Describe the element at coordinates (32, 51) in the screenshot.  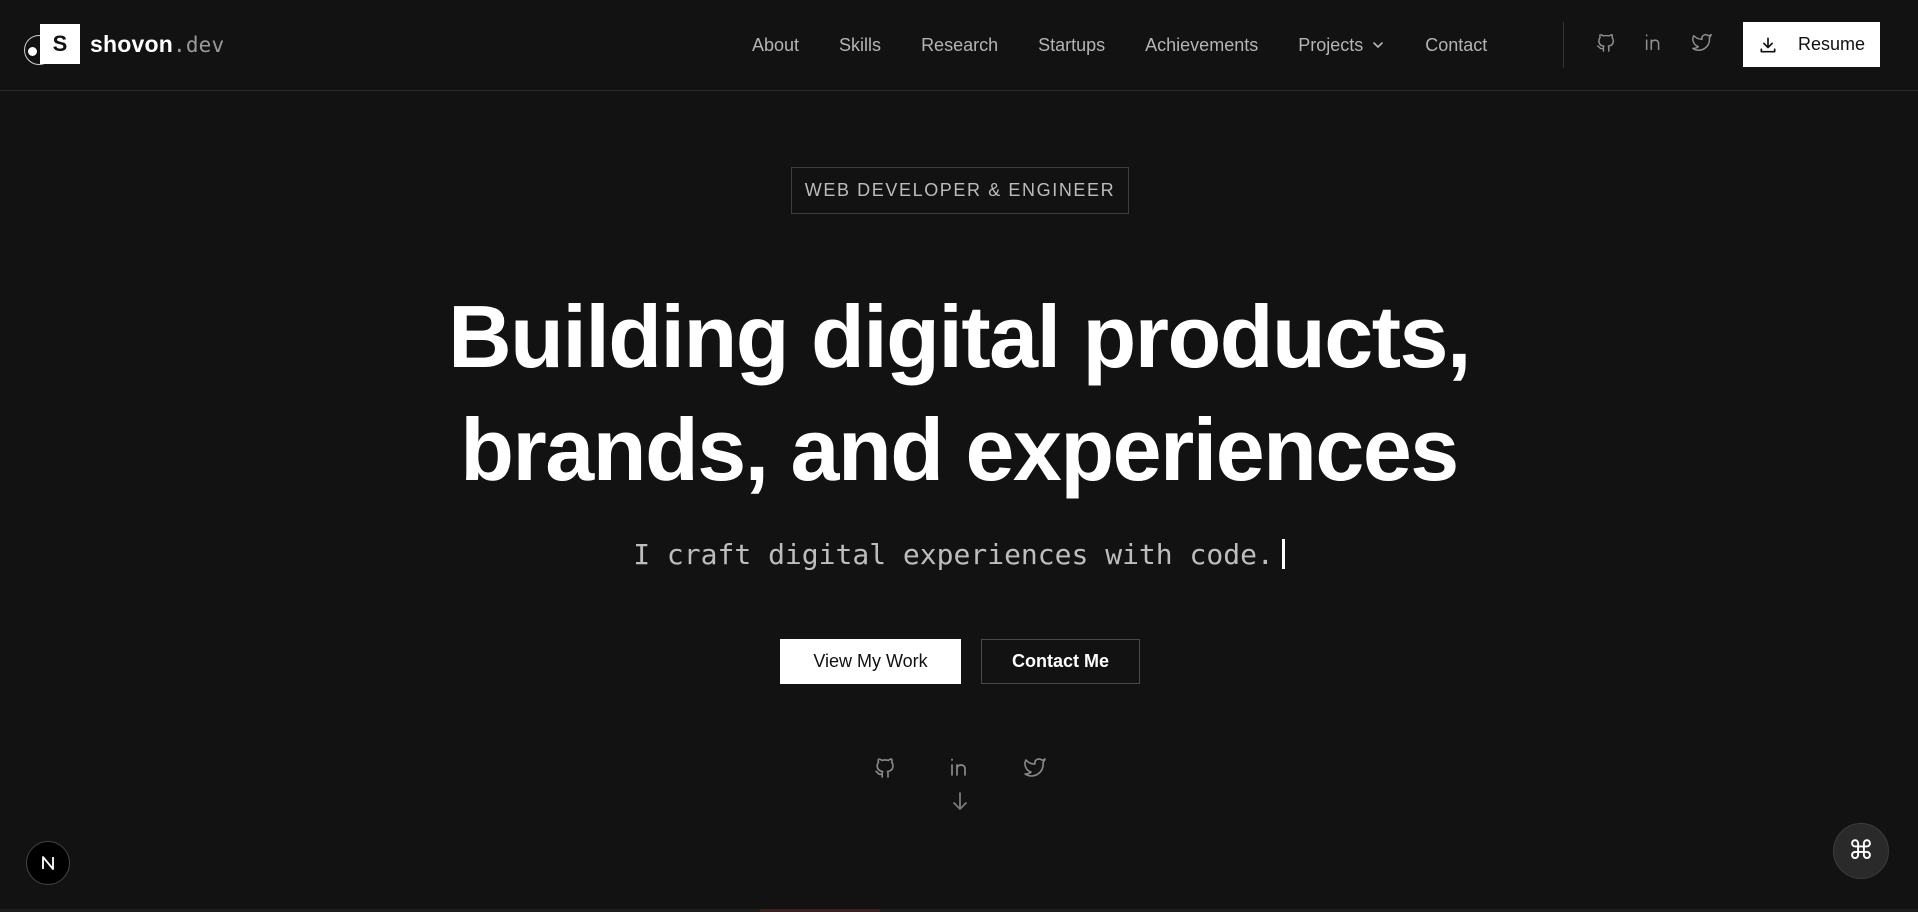
I see `cursor-dot-icon` at that location.